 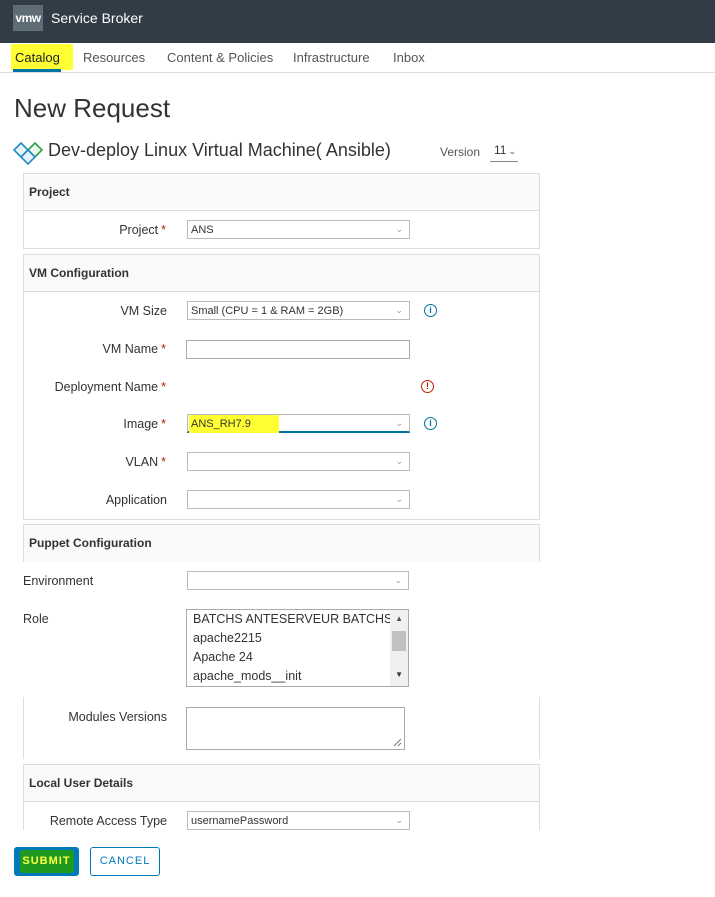 What do you see at coordinates (399, 641) in the screenshot?
I see `scroll-thumb` at bounding box center [399, 641].